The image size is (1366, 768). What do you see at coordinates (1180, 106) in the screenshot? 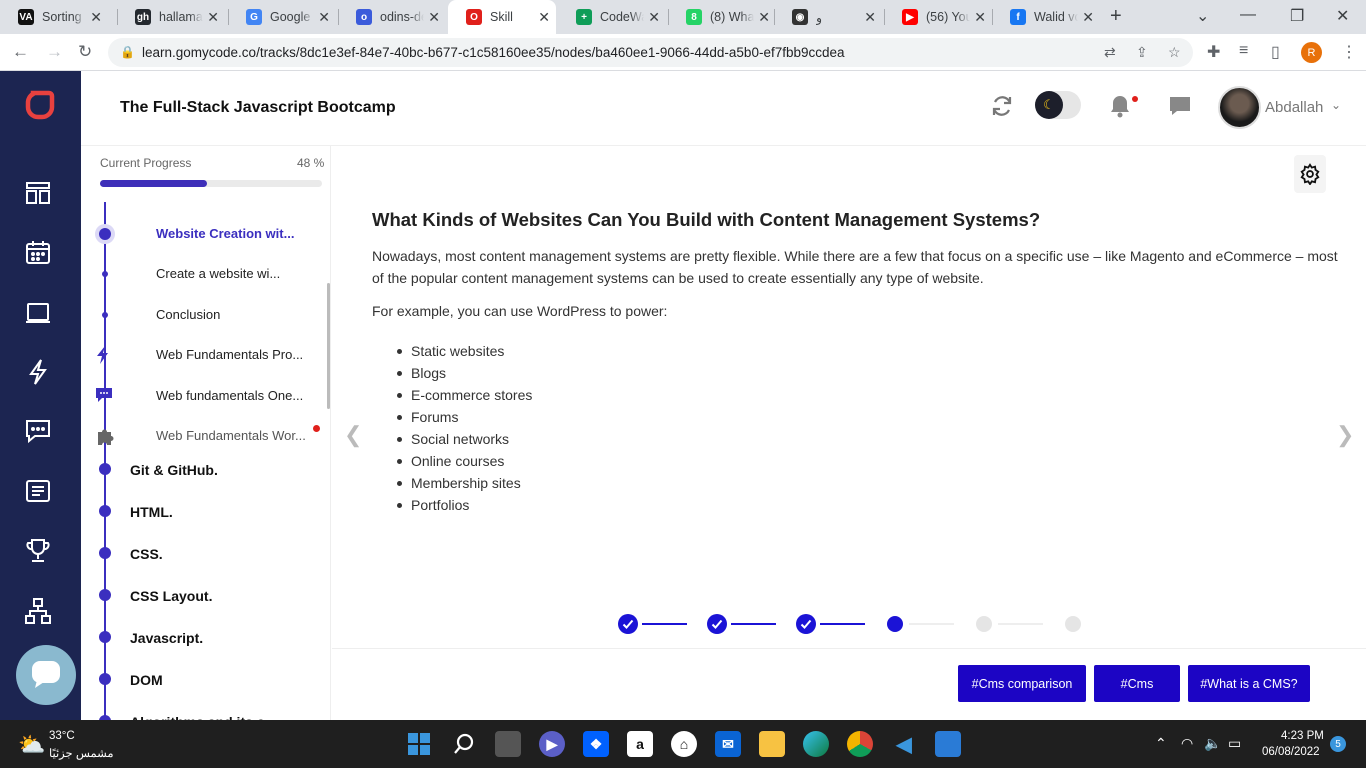
I see `messages-icon` at bounding box center [1180, 106].